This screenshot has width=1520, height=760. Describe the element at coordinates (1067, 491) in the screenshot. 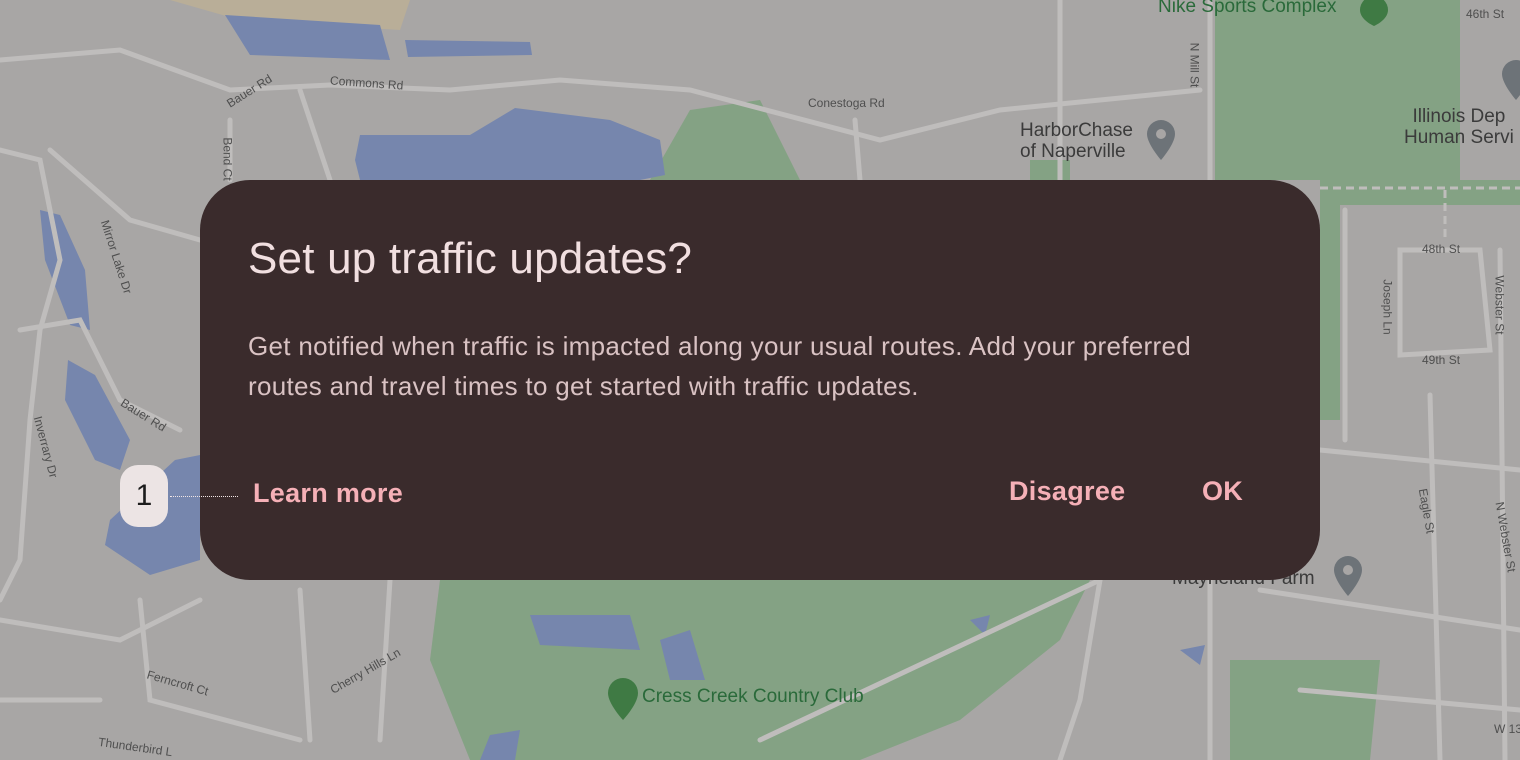

I see `disagree-button: Disagree` at that location.